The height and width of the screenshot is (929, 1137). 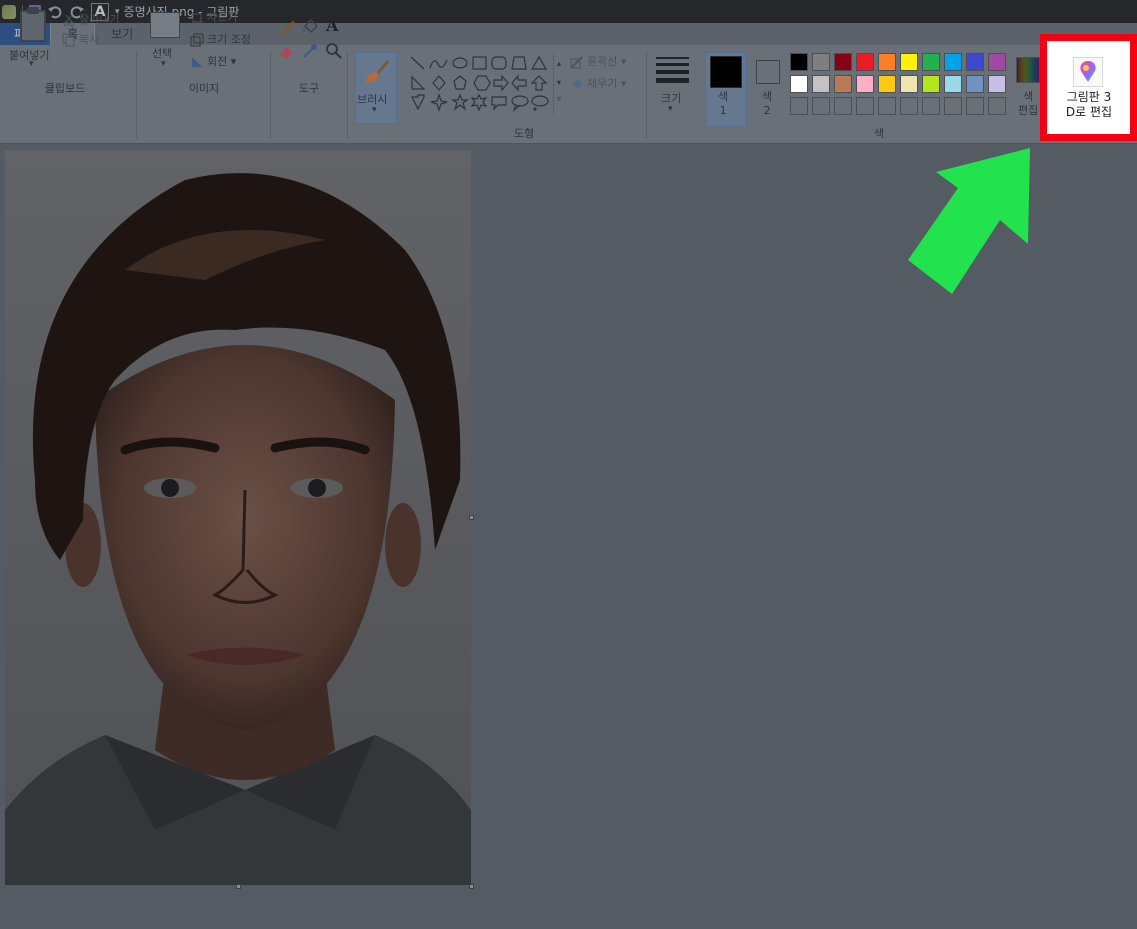 I want to click on colors-group-label: 색, so click(x=879, y=133).